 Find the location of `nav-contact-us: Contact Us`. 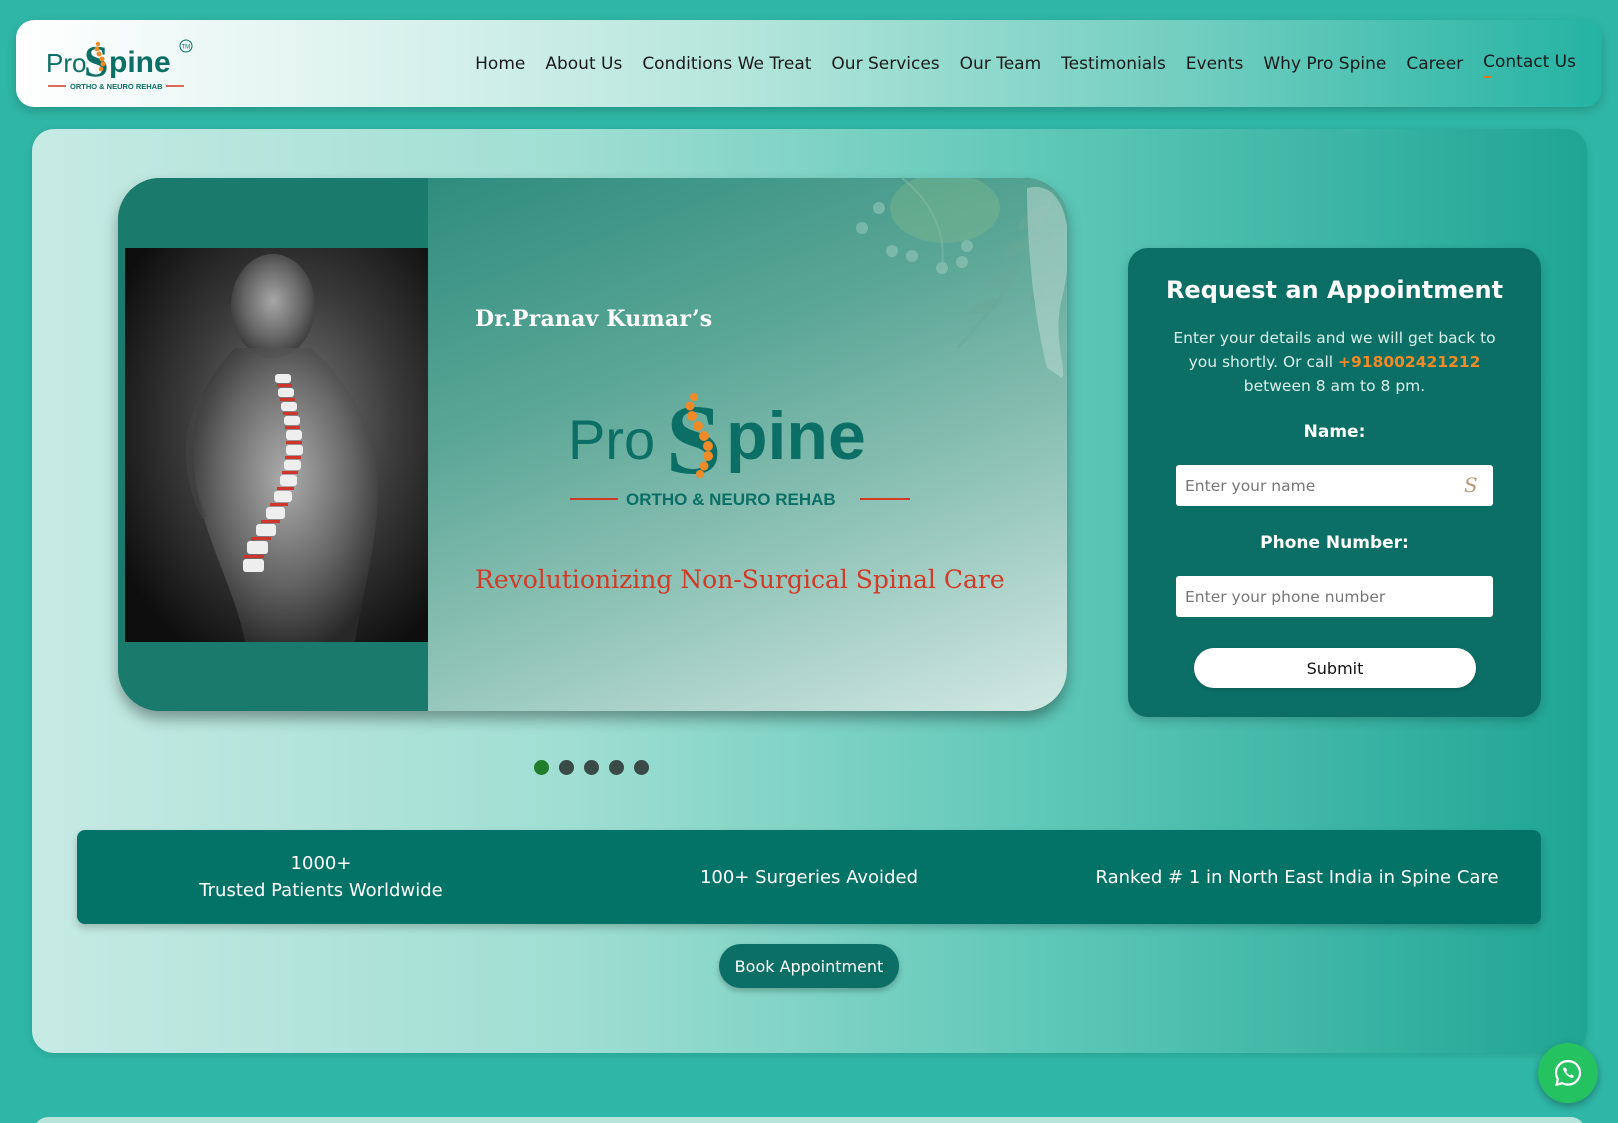

nav-contact-us: Contact Us is located at coordinates (1529, 65).